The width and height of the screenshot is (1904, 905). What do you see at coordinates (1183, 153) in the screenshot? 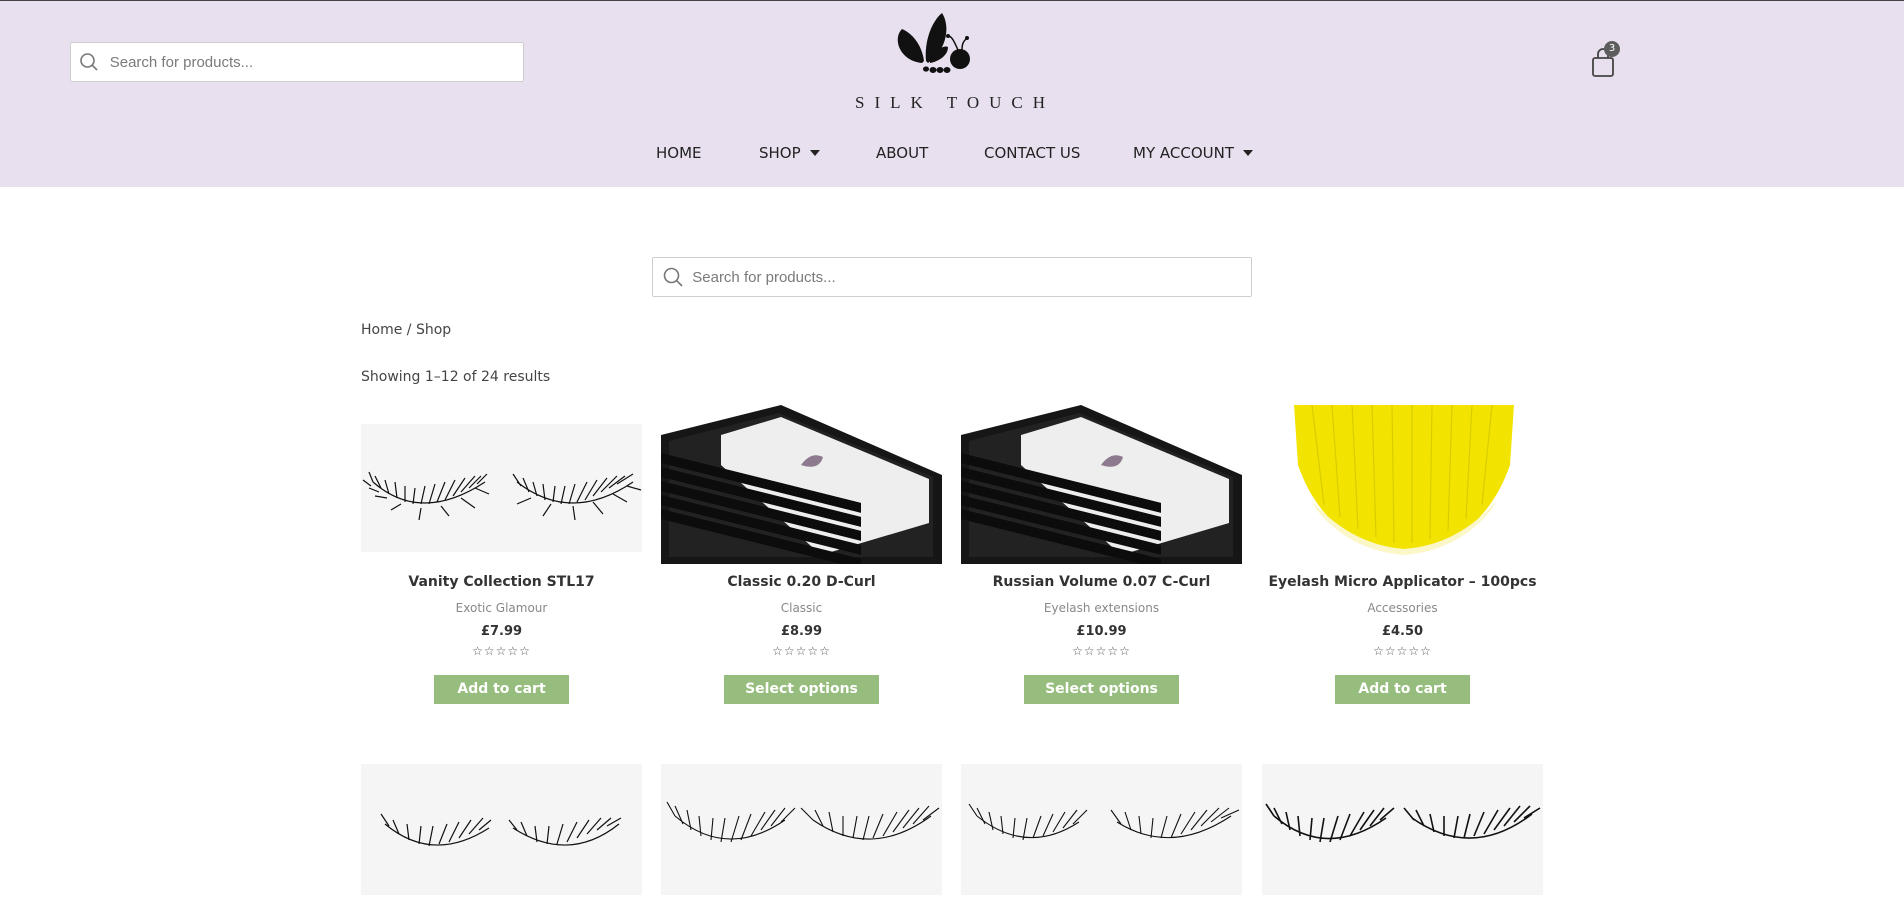
I see `nav-item-label: MY ACCOUNT` at bounding box center [1183, 153].